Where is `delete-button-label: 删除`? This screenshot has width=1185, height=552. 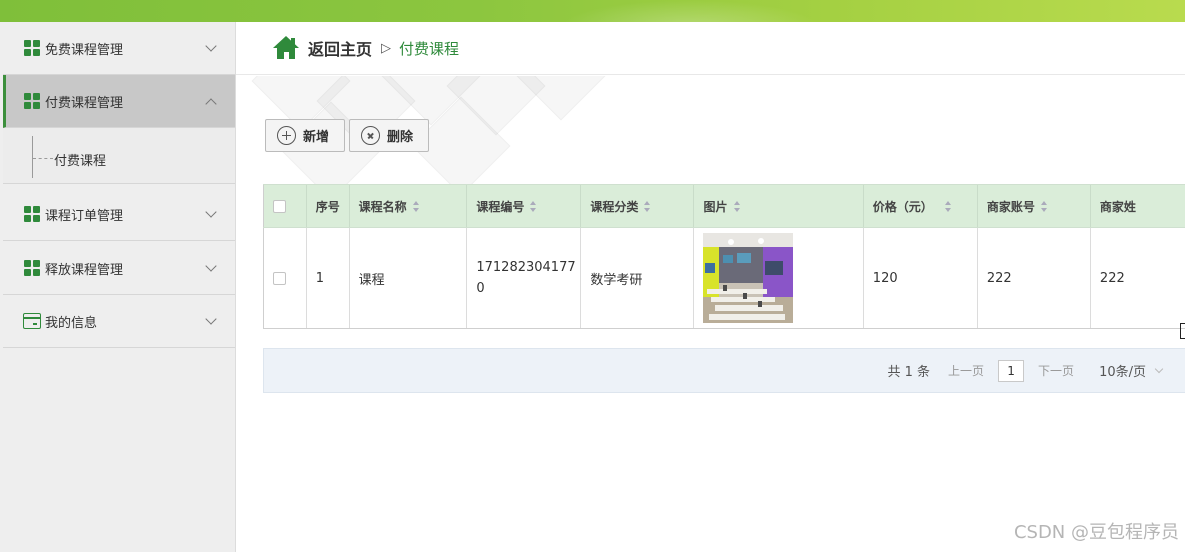 delete-button-label: 删除 is located at coordinates (400, 137).